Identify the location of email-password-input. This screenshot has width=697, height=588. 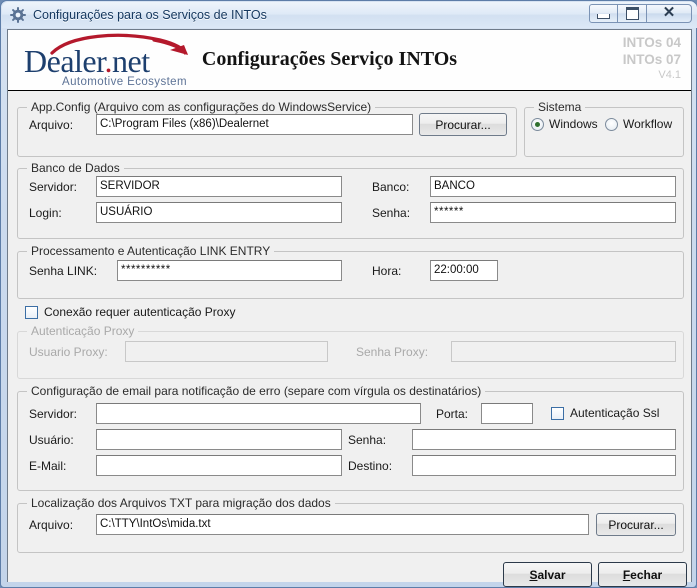
(544, 439).